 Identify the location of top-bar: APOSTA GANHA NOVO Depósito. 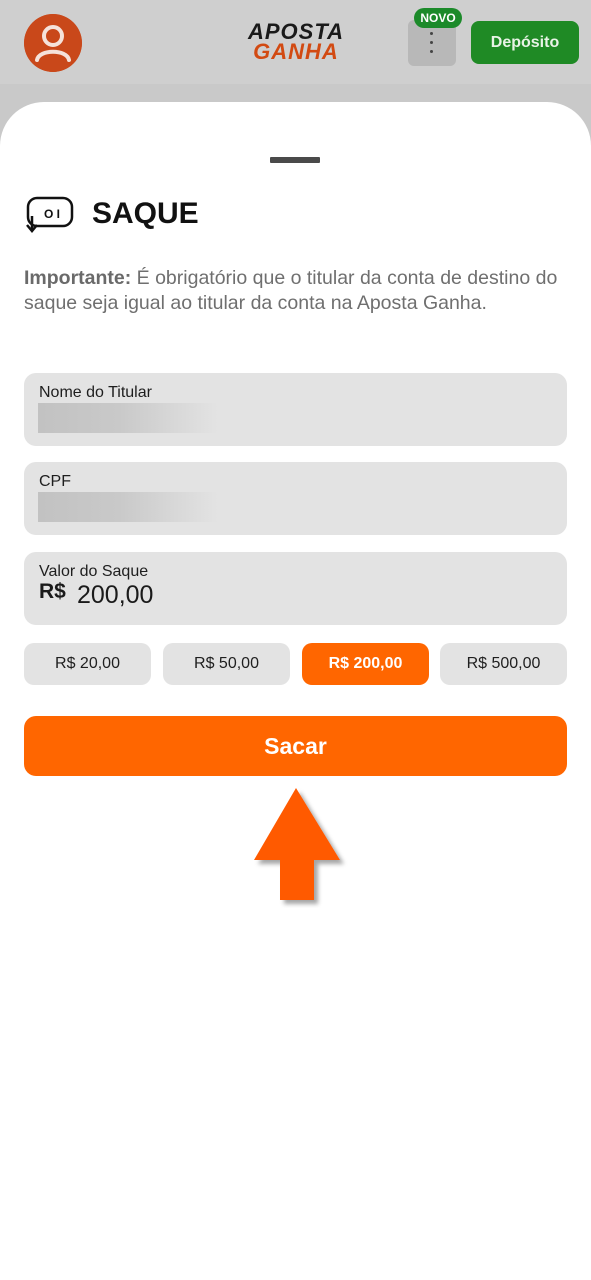
(295, 42).